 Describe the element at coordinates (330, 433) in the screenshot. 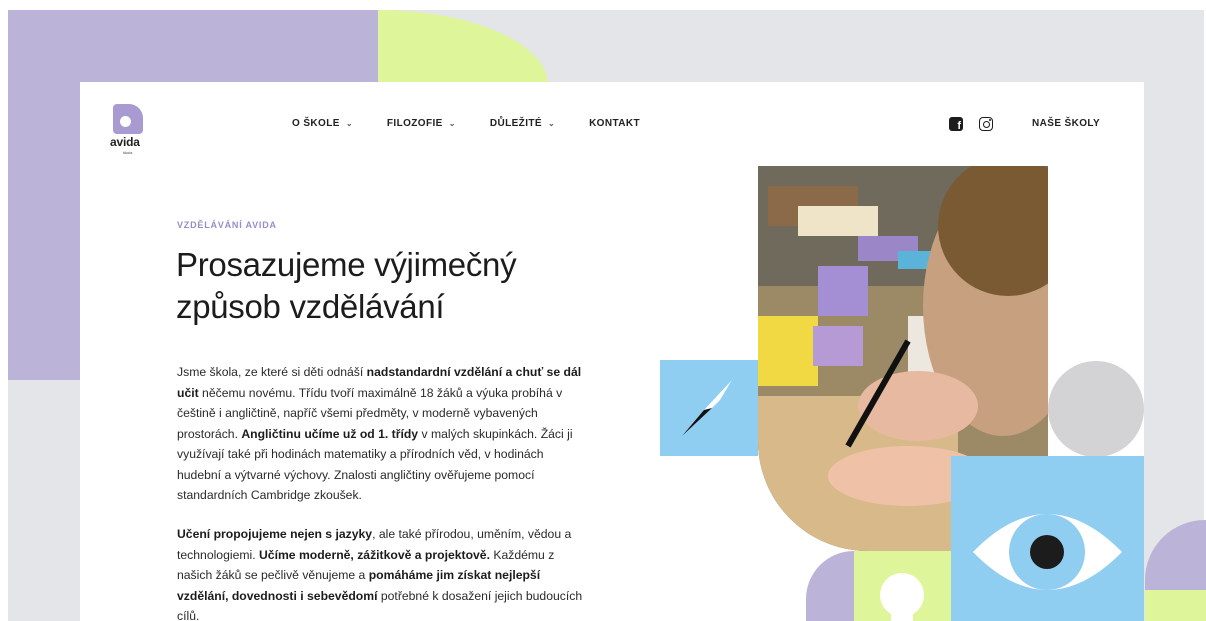

I see `text-segment-bold: Angličtinu učíme už od 1. třídy` at that location.